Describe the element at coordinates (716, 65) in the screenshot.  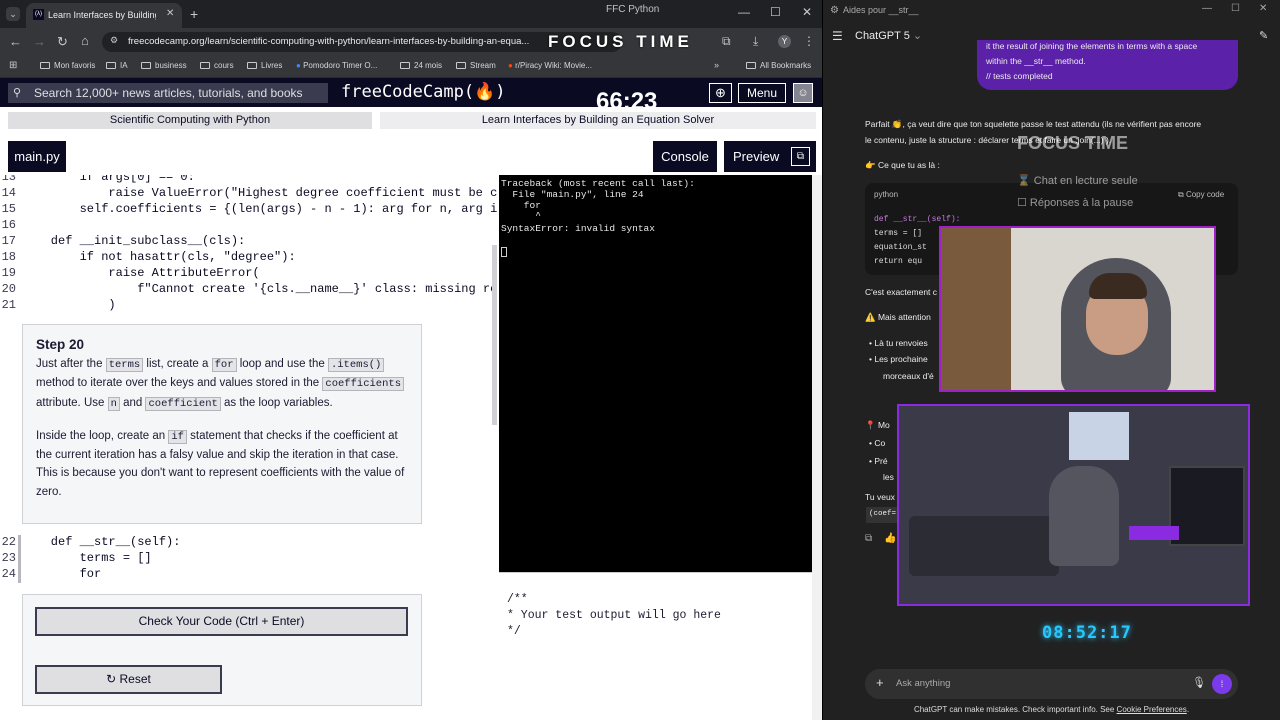
I see `more-bookmarks-icon: »` at that location.